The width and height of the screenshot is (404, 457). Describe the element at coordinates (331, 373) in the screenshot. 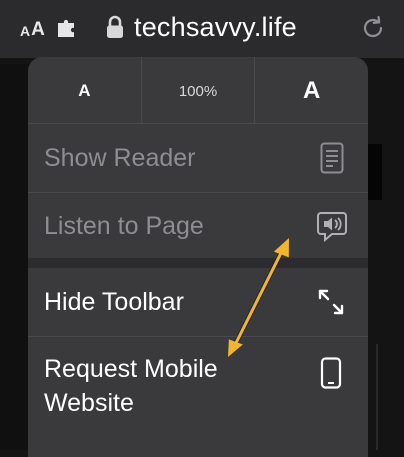

I see `mobile-phone-icon` at that location.